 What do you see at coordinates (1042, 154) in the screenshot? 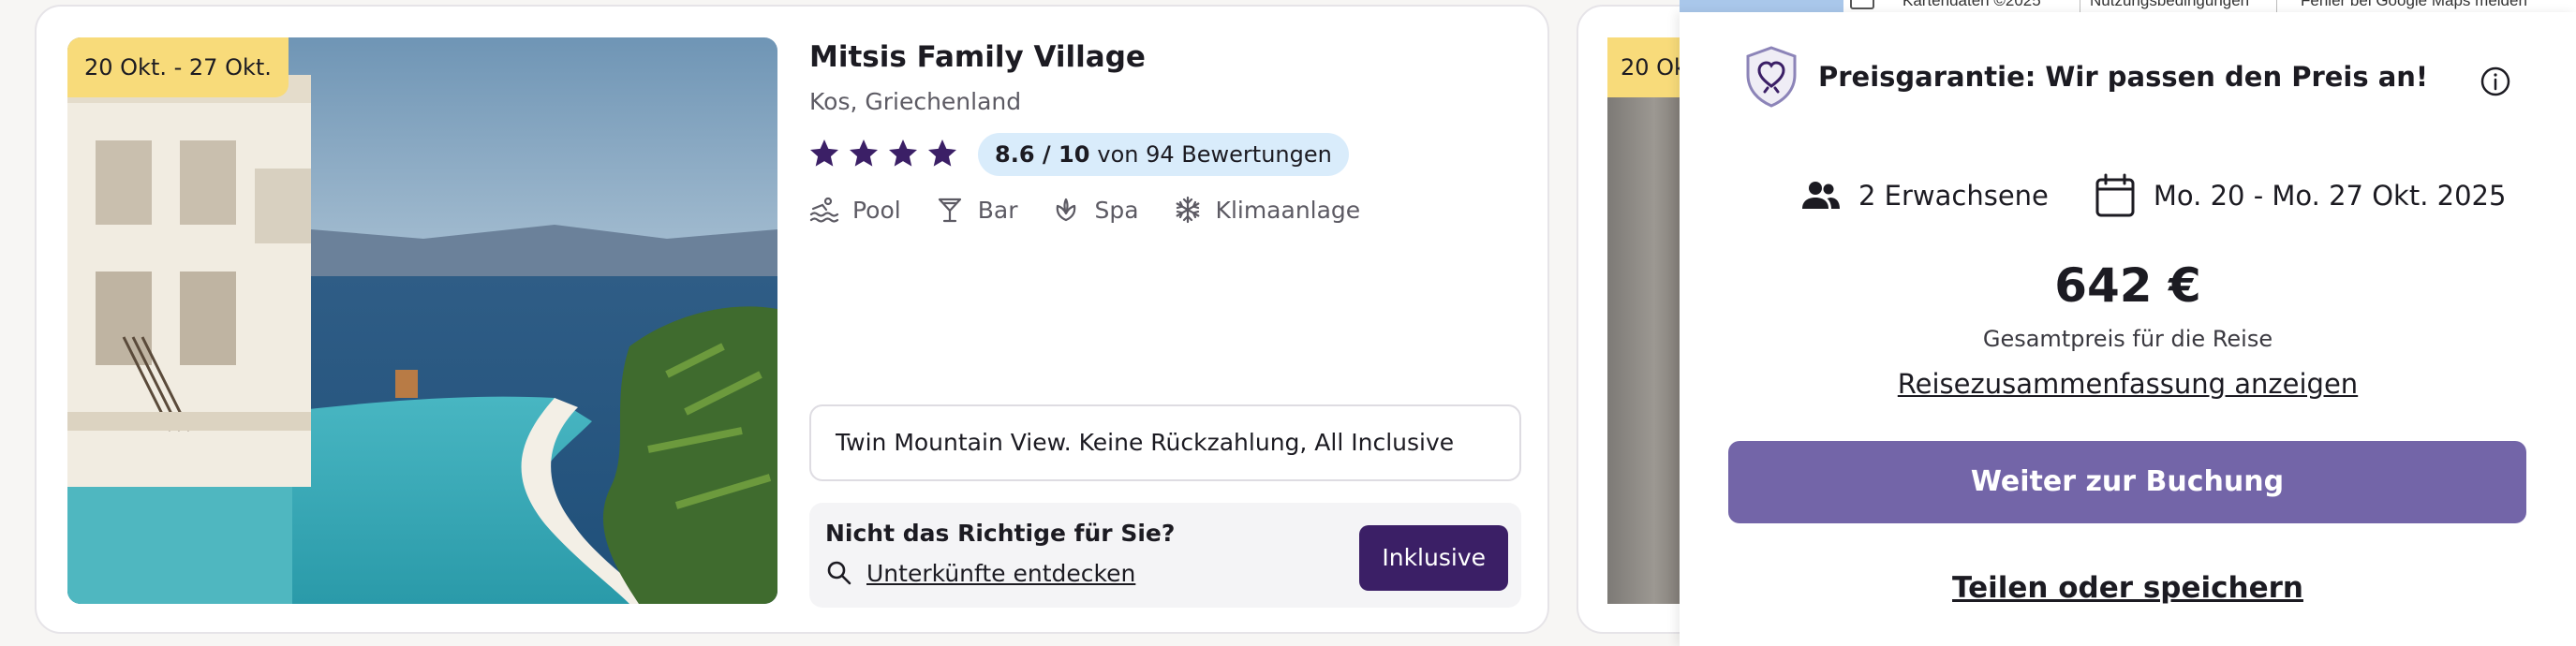
I see `review-score: 8.6 / 10` at bounding box center [1042, 154].